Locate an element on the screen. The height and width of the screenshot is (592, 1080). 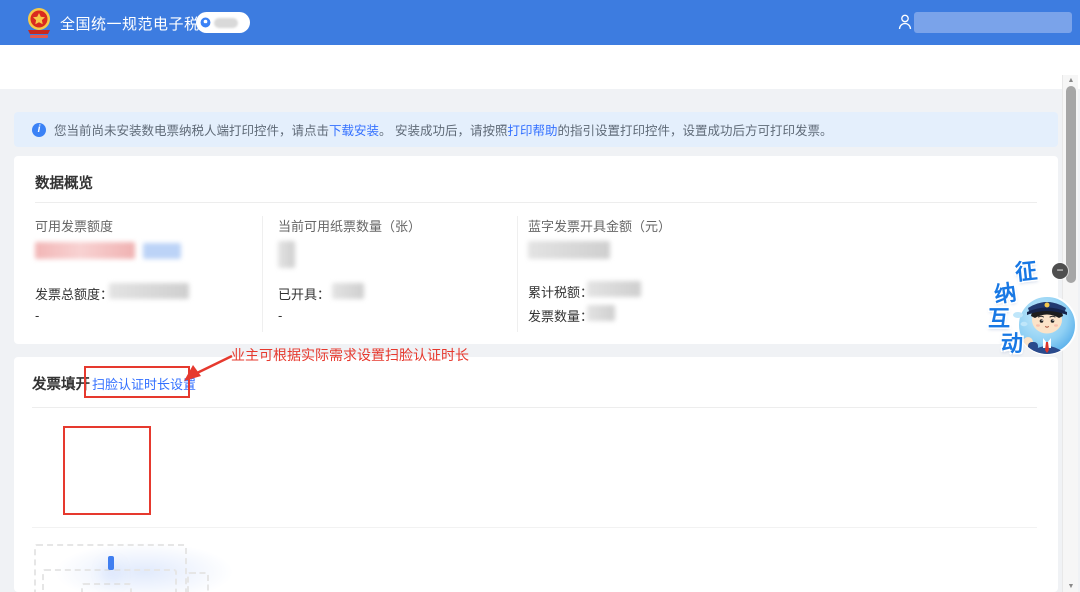
blue-invoice-amount-label: 蓝字发票开具金额（元） is located at coordinates (600, 226).